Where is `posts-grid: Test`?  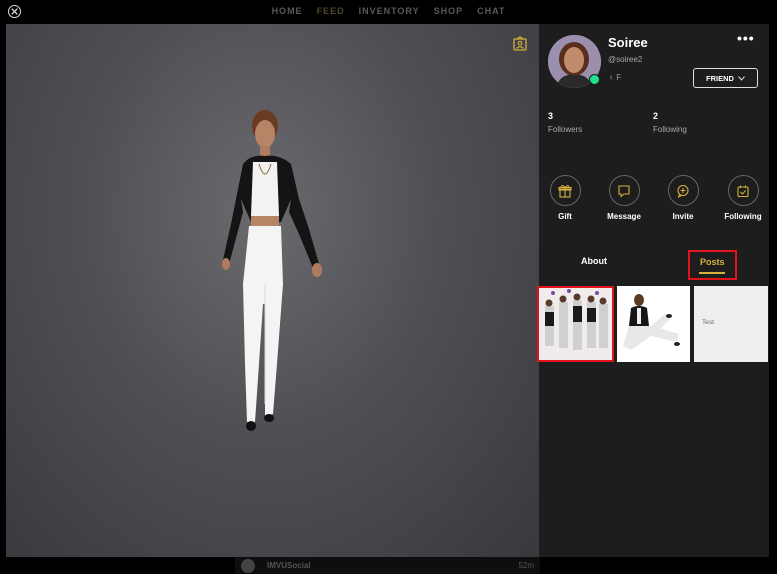 posts-grid: Test is located at coordinates (653, 326).